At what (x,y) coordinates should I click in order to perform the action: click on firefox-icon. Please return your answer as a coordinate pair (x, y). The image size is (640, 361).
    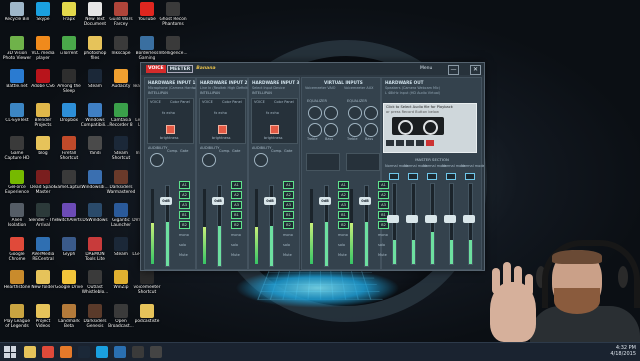
    Looking at the image, I should click on (66, 352).